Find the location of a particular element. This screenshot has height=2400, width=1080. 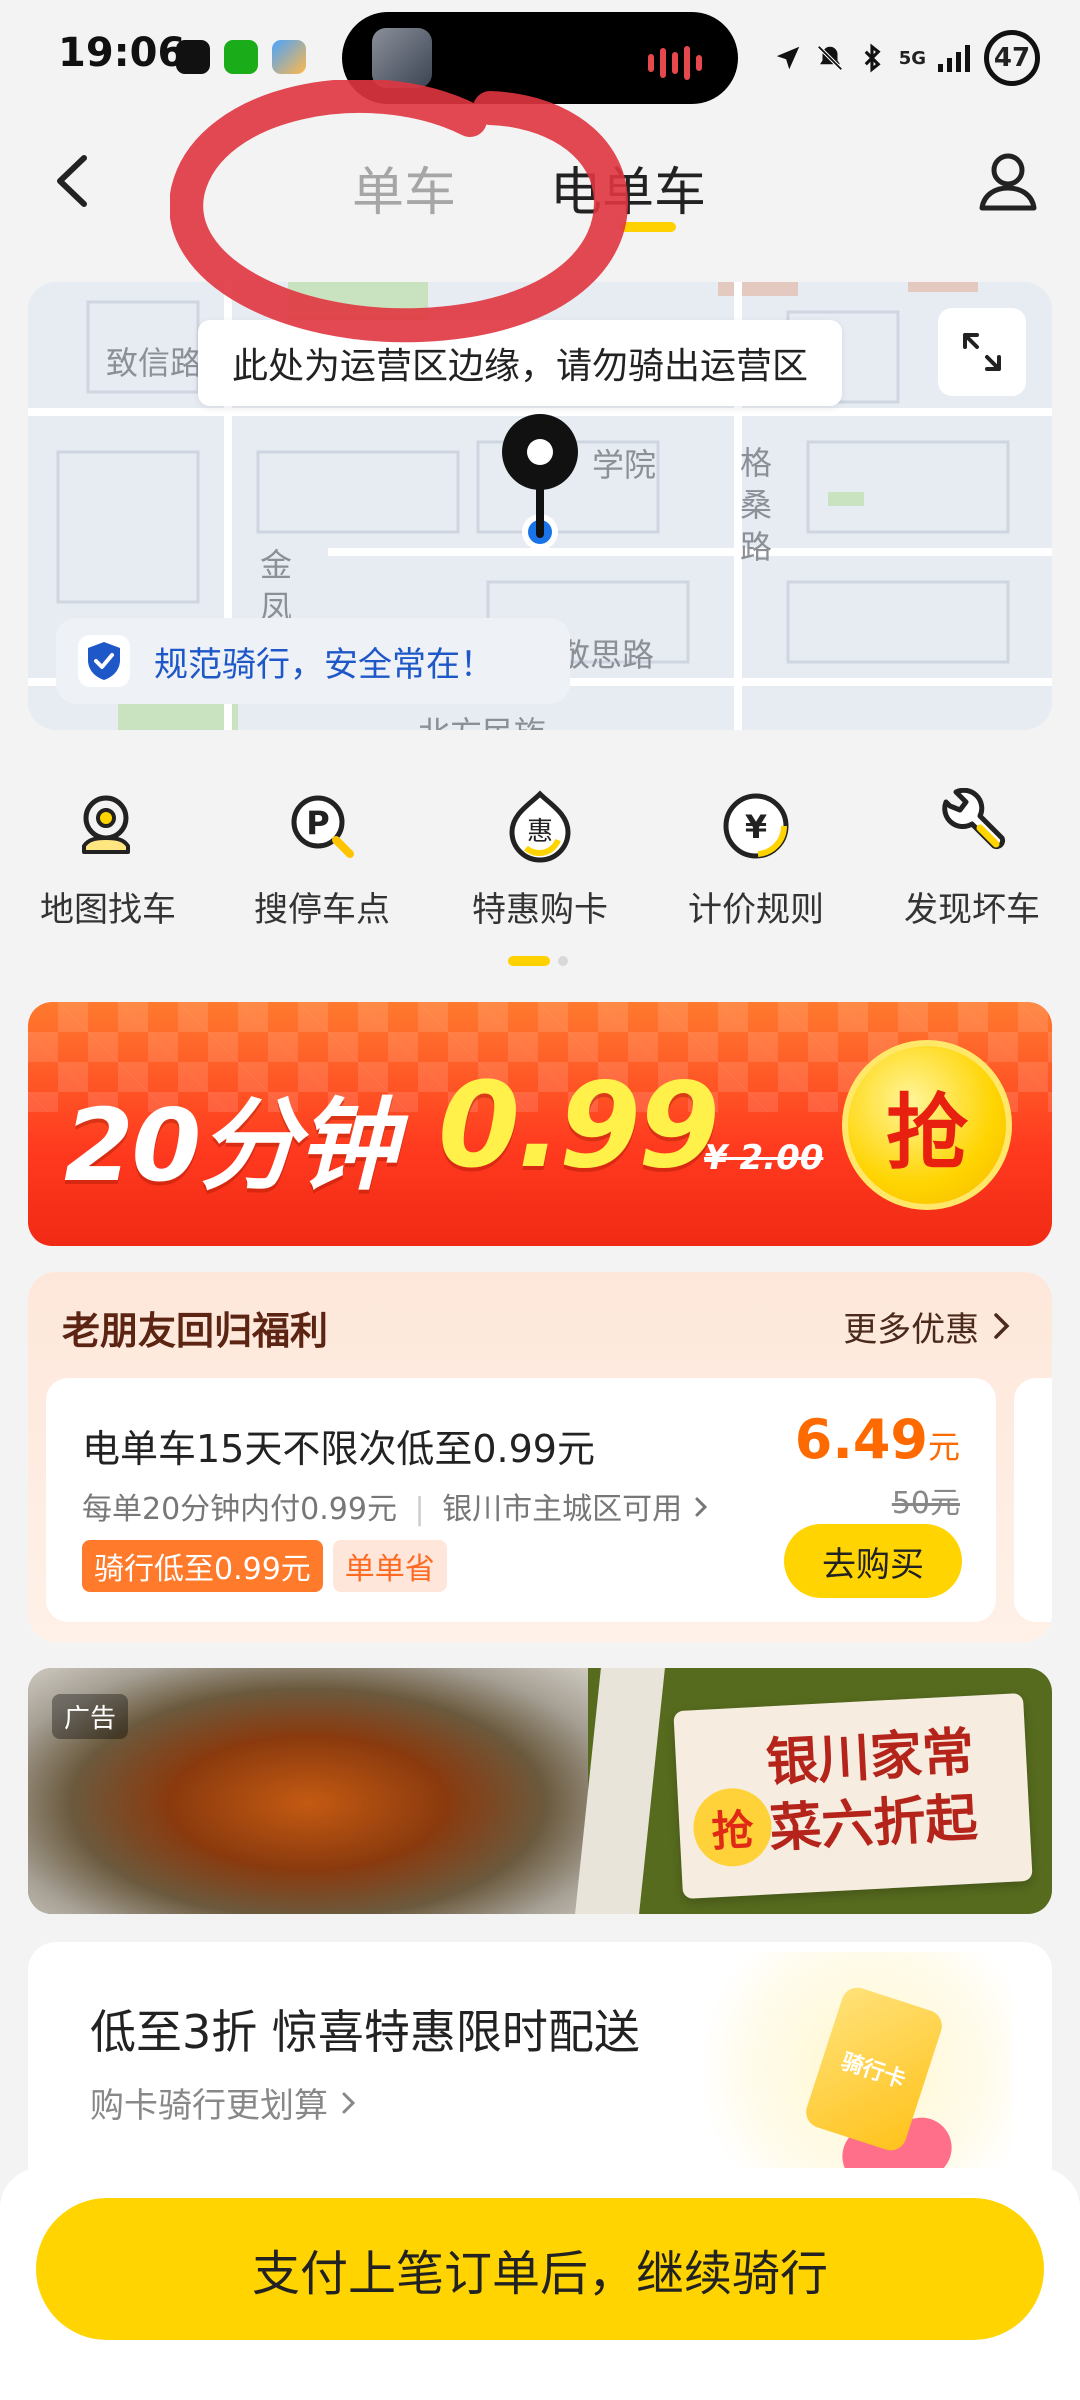

promo-old-price: ¥ 2.00 is located at coordinates (764, 1158).